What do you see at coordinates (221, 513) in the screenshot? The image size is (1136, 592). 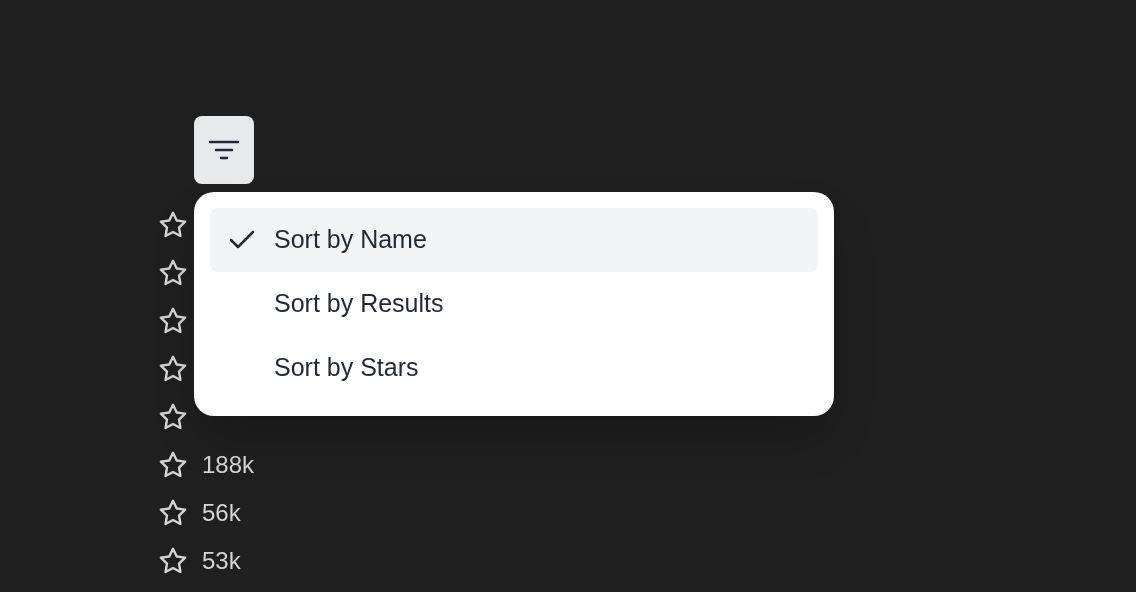 I see `star-count: 56k` at bounding box center [221, 513].